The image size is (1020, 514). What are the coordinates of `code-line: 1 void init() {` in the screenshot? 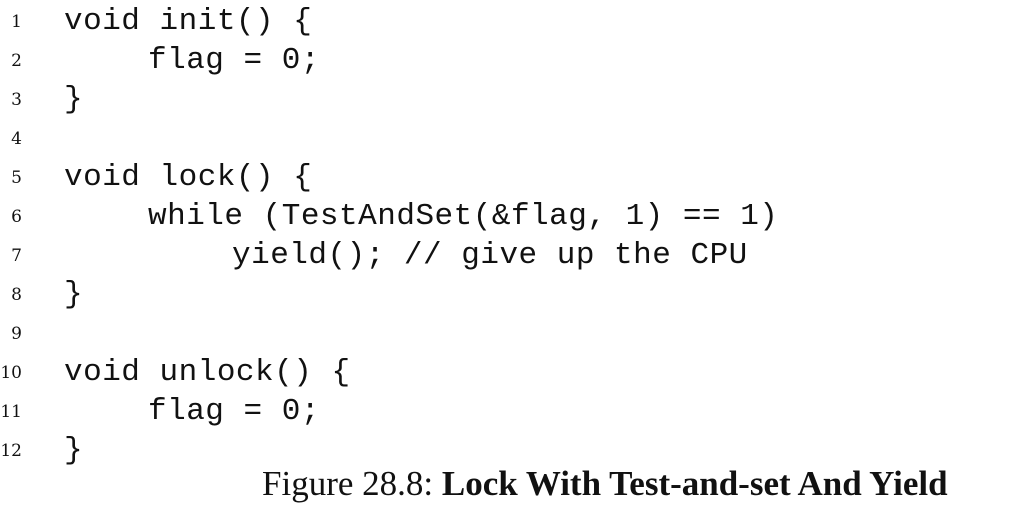 It's located at (510, 21).